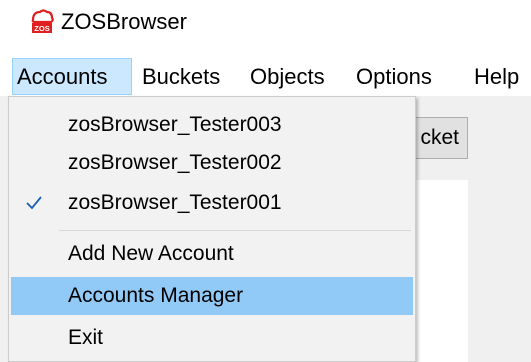 The height and width of the screenshot is (362, 531). Describe the element at coordinates (212, 338) in the screenshot. I see `exit-item: Exit` at that location.